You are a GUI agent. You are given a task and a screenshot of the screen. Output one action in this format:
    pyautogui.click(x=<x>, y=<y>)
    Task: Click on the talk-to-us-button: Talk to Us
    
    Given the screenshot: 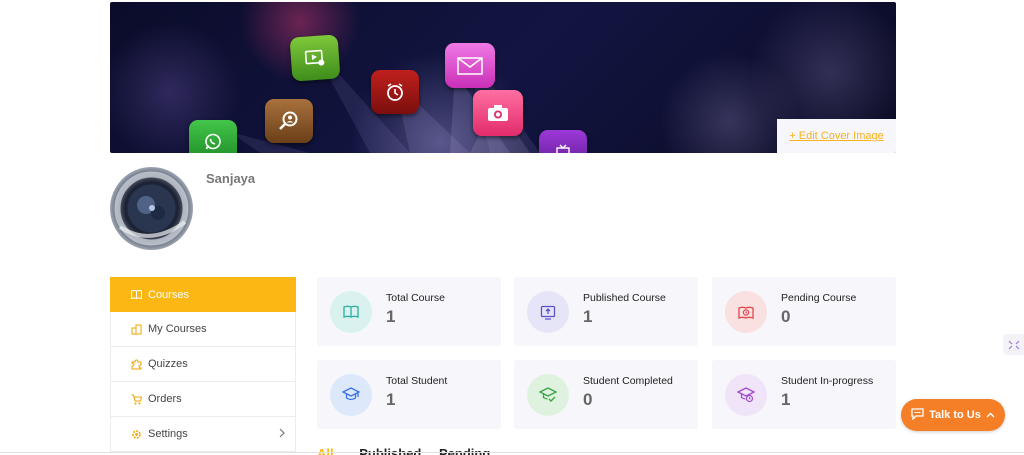 What is the action you would take?
    pyautogui.click(x=953, y=415)
    